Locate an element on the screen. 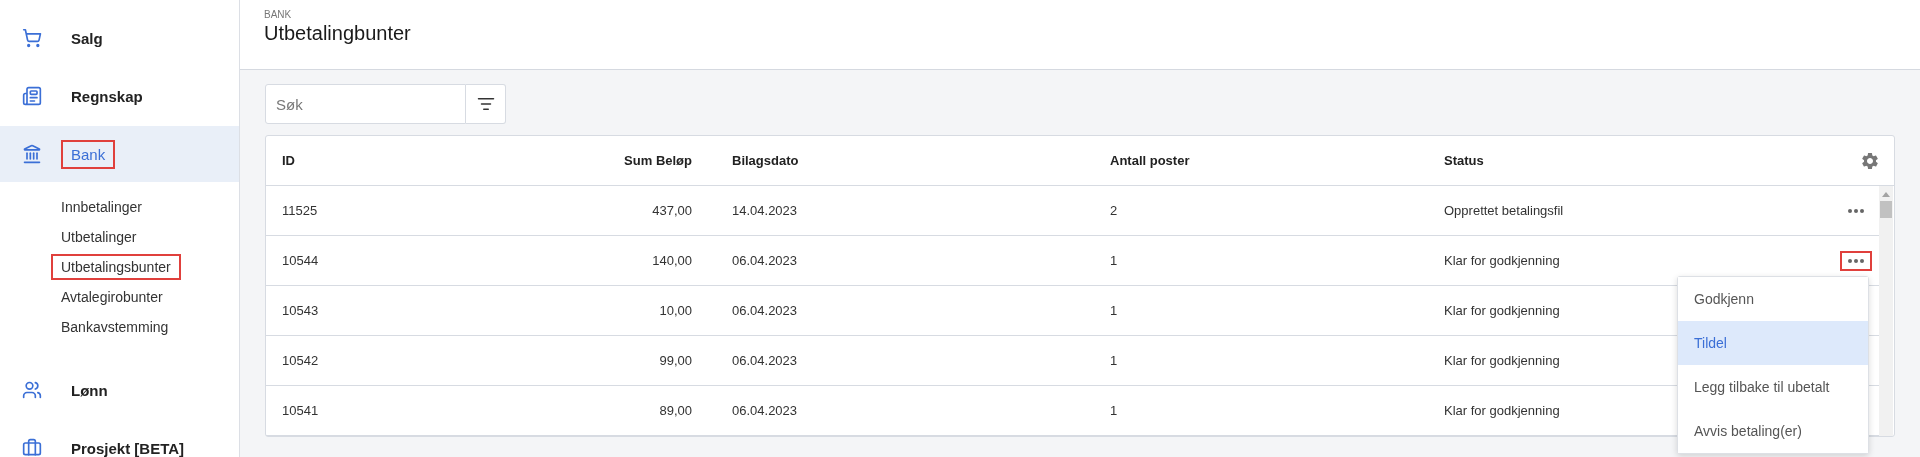 The image size is (1920, 457). filter-icon is located at coordinates (485, 104).